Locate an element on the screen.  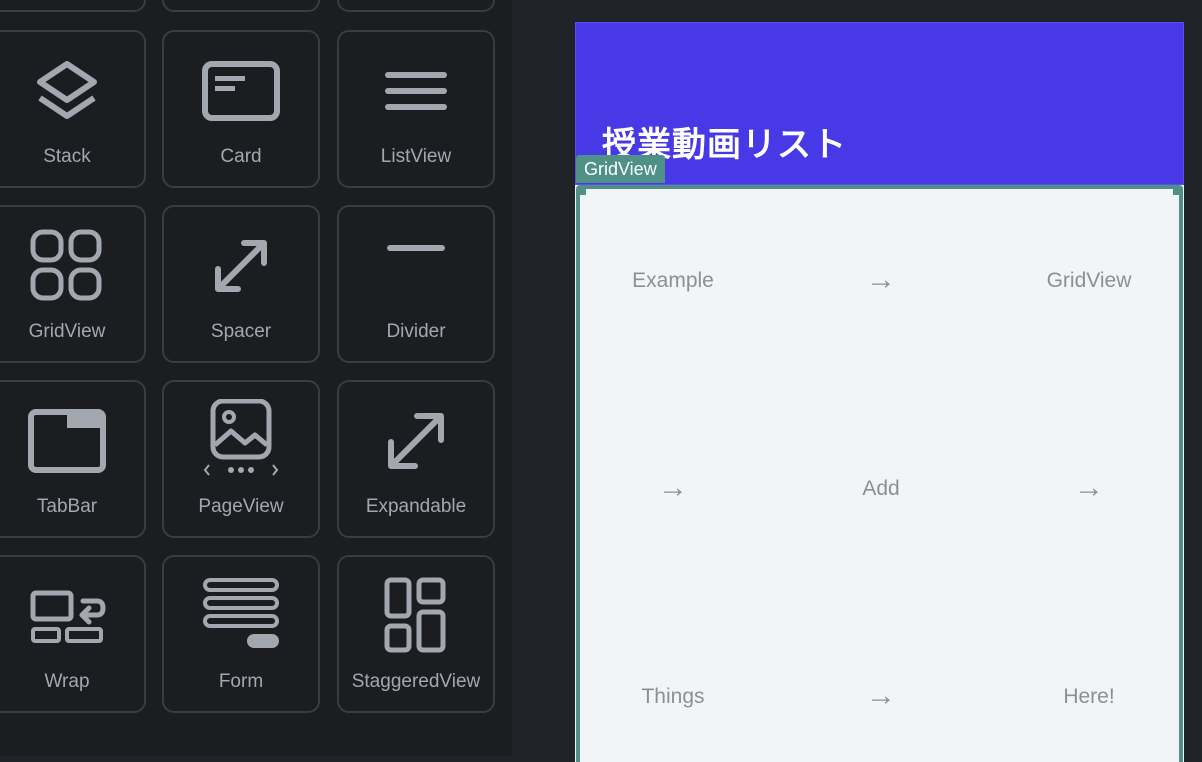
listview-icon is located at coordinates (416, 91).